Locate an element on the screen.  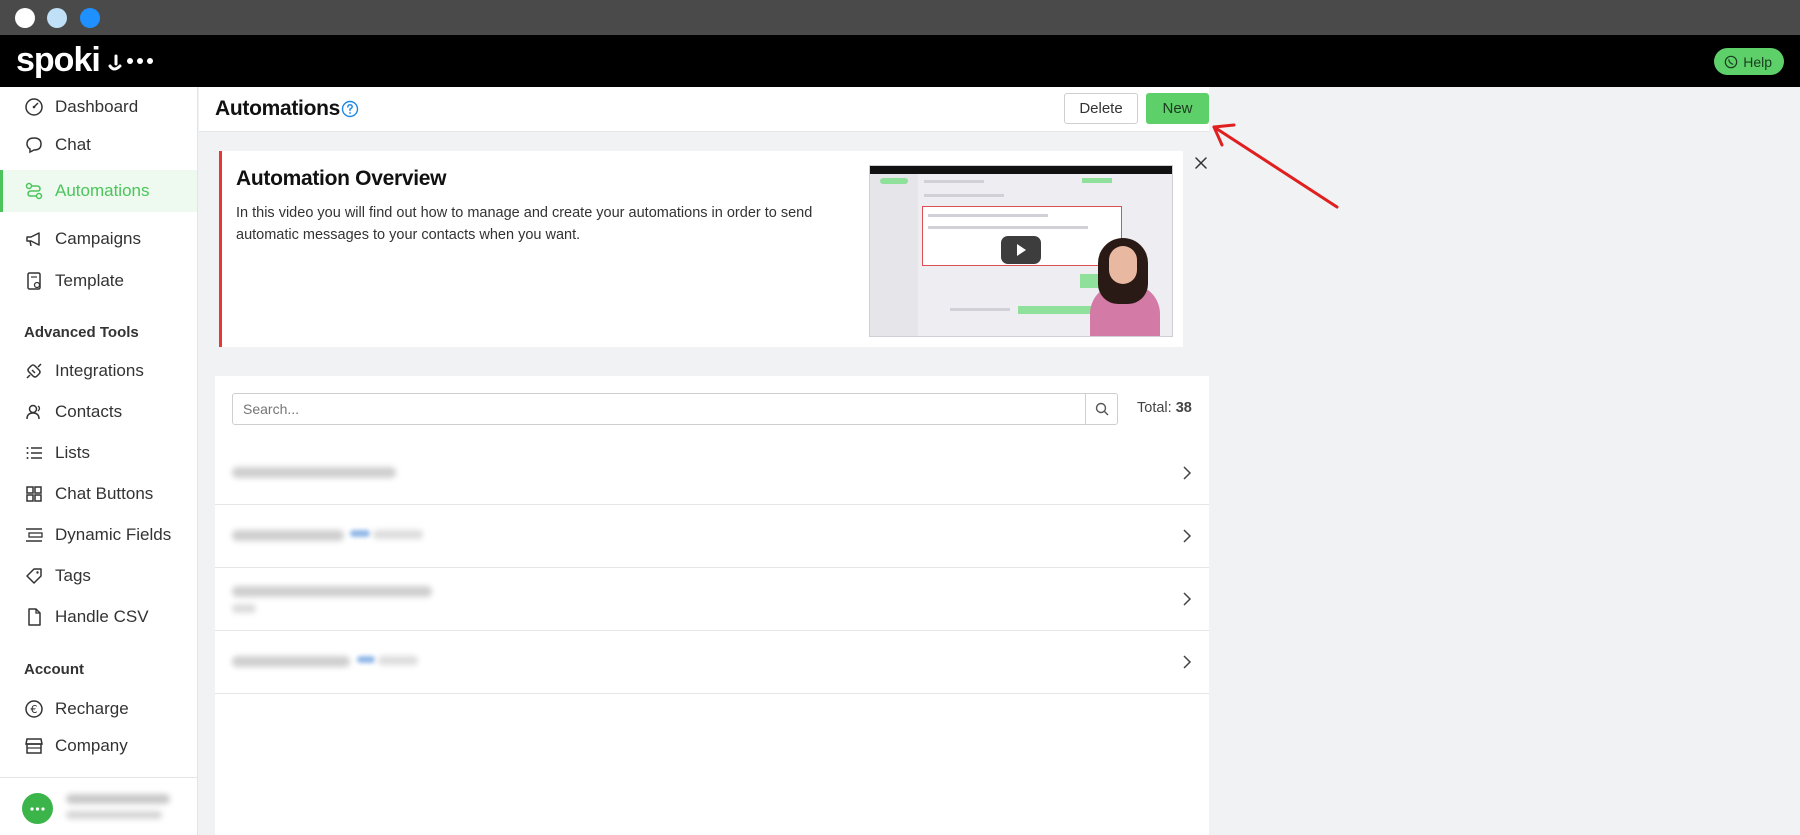
window-titlebar is located at coordinates (900, 17).